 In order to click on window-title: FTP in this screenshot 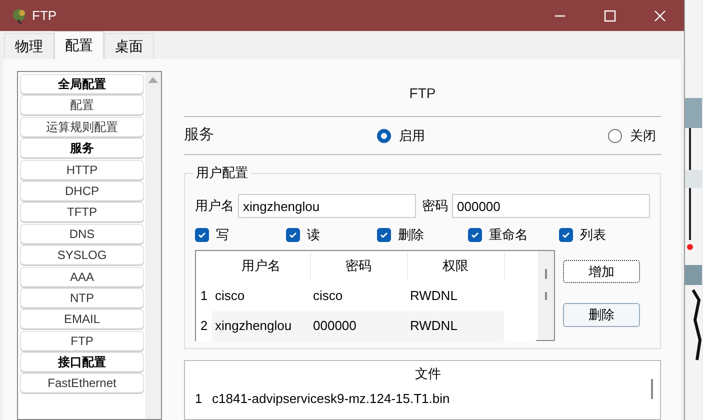, I will do `click(44, 15)`.